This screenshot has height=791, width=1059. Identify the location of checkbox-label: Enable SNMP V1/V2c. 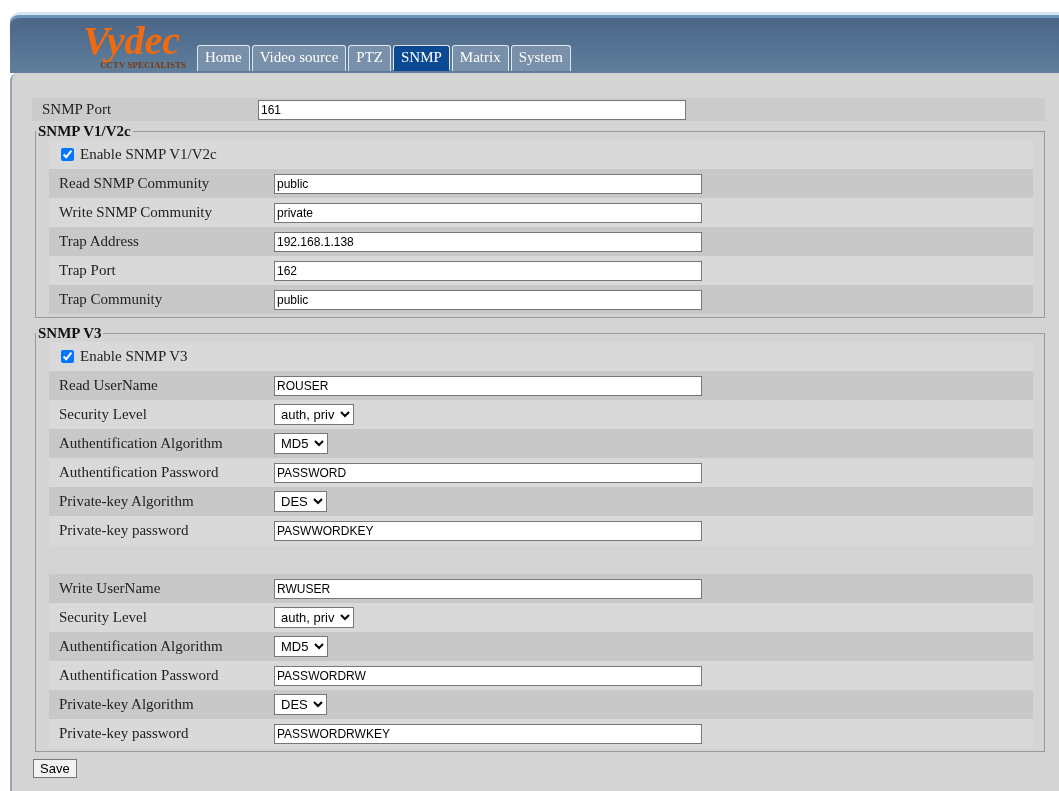
(138, 154).